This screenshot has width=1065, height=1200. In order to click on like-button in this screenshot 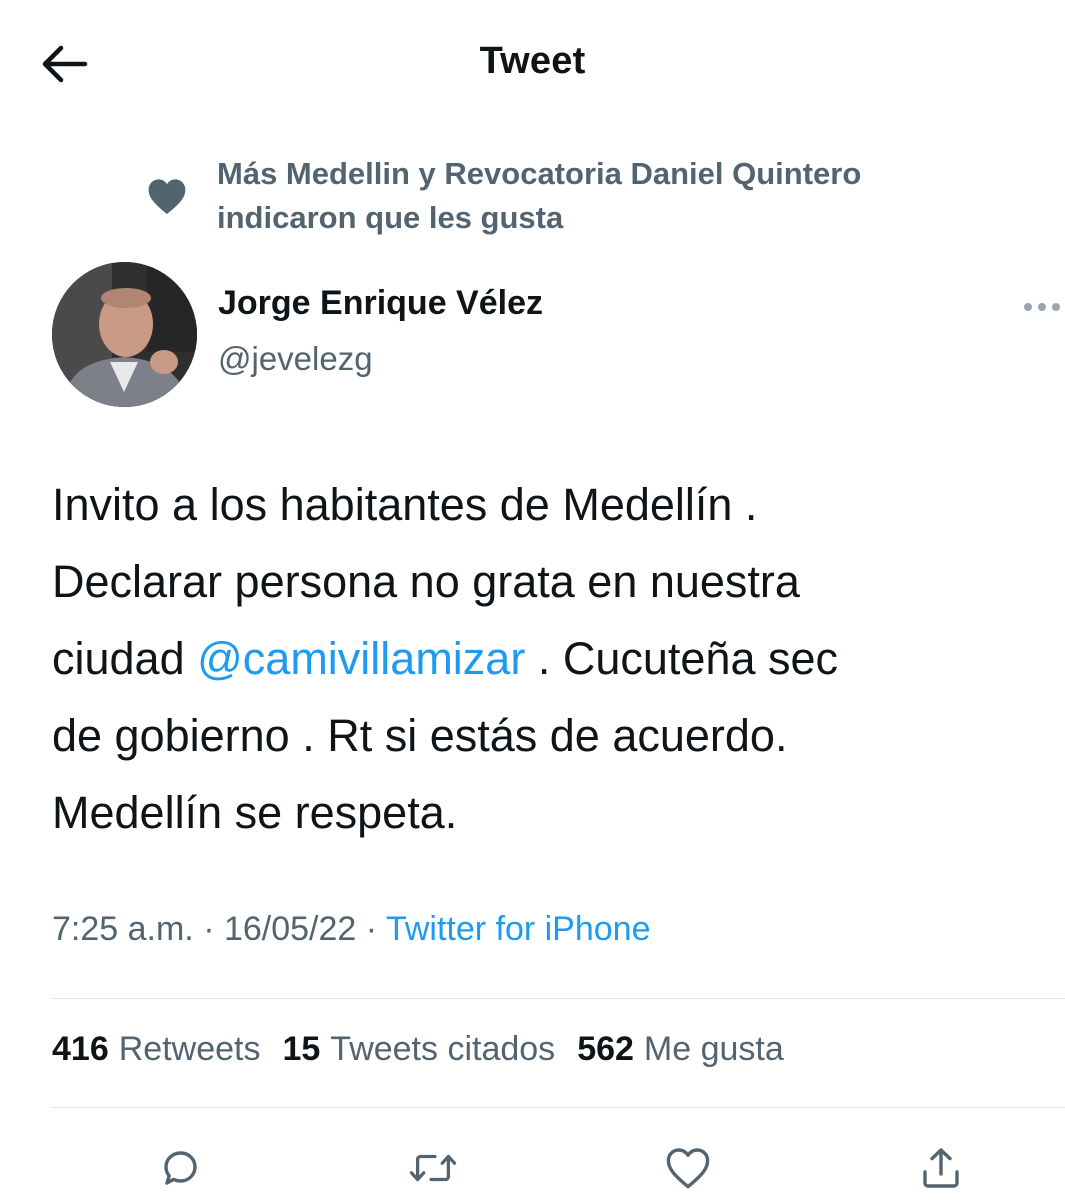, I will do `click(688, 1168)`.